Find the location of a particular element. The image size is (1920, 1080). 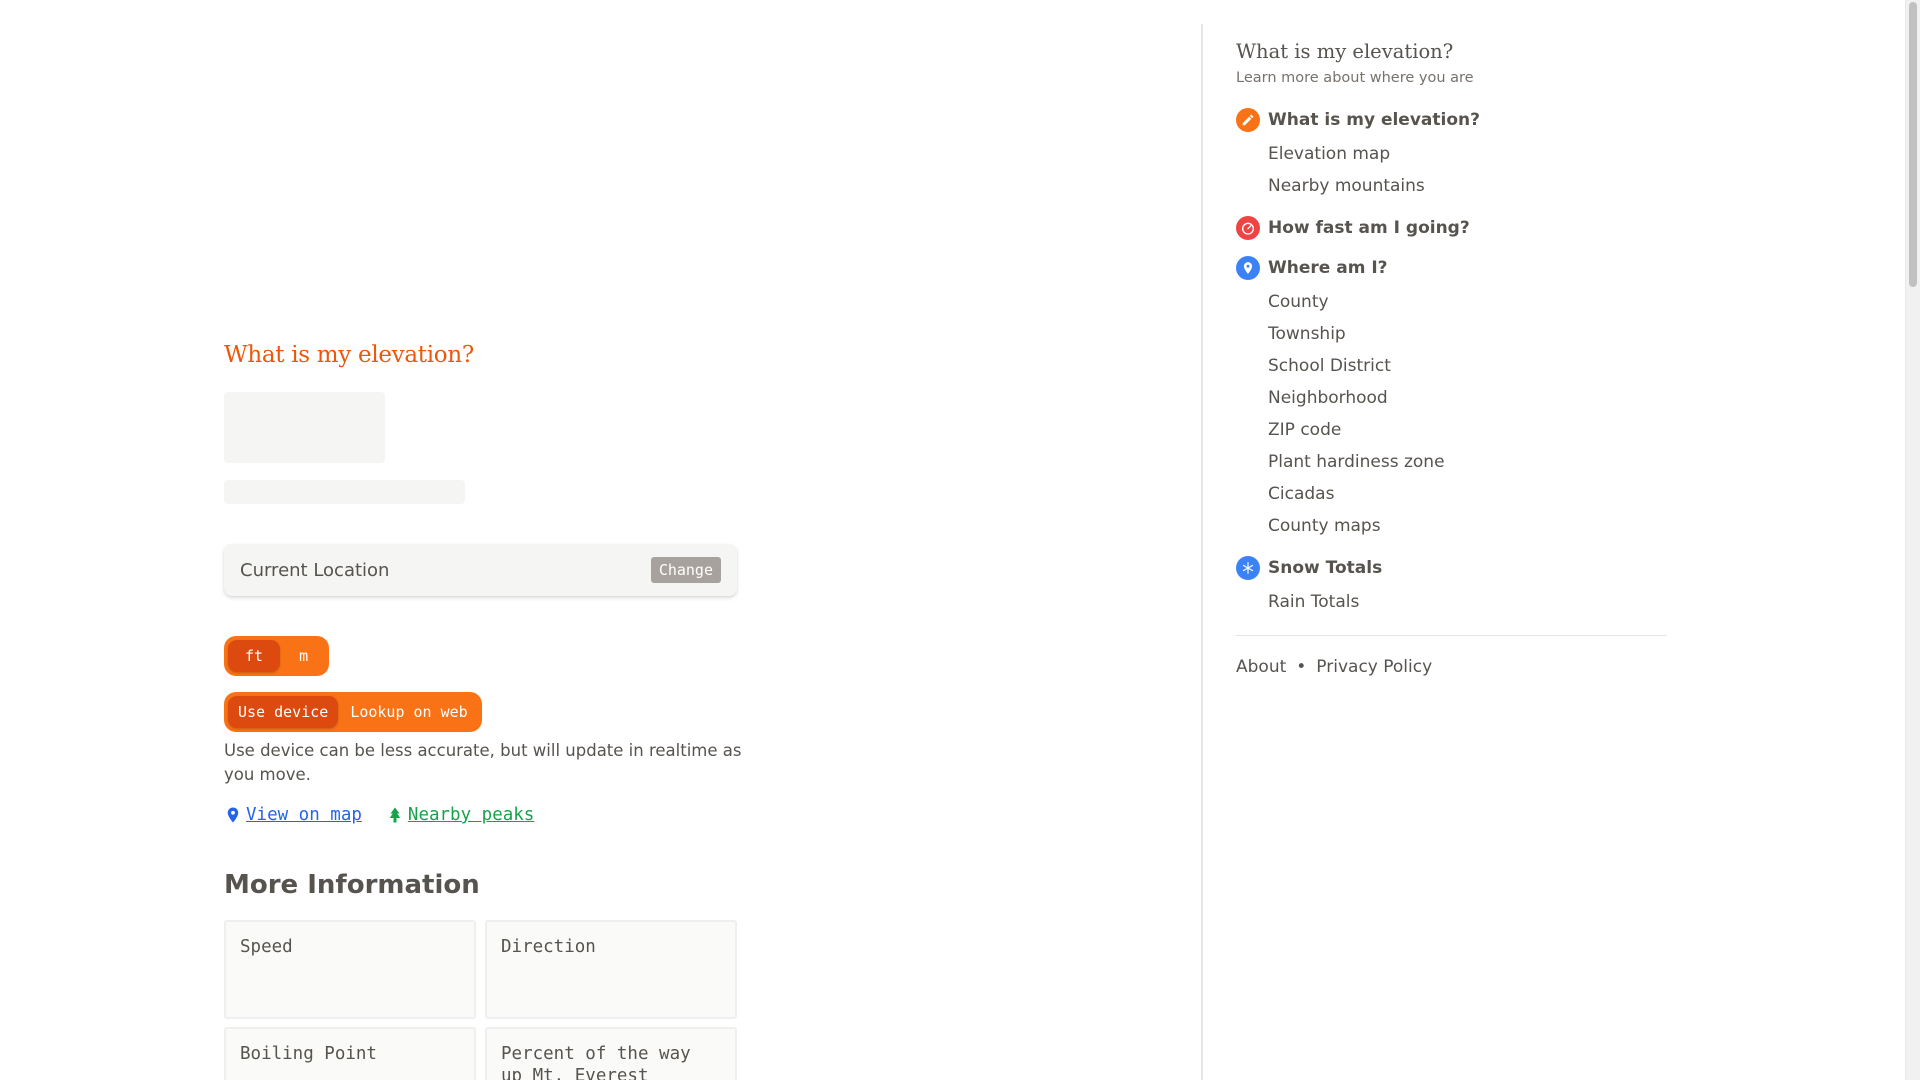

nav-item-nearby-mountains: Nearby mountains is located at coordinates (1456, 186).